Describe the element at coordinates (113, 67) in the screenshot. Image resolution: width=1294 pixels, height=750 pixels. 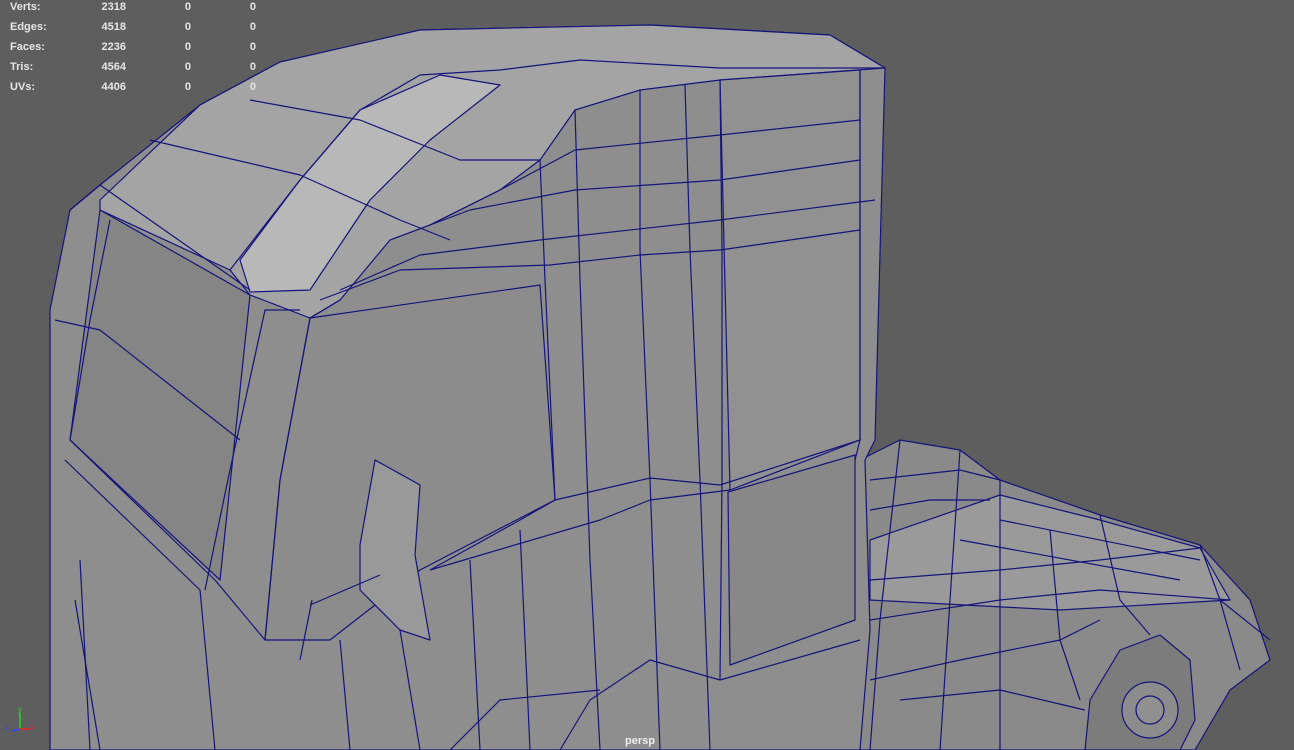
I see `hud-total: 4564` at that location.